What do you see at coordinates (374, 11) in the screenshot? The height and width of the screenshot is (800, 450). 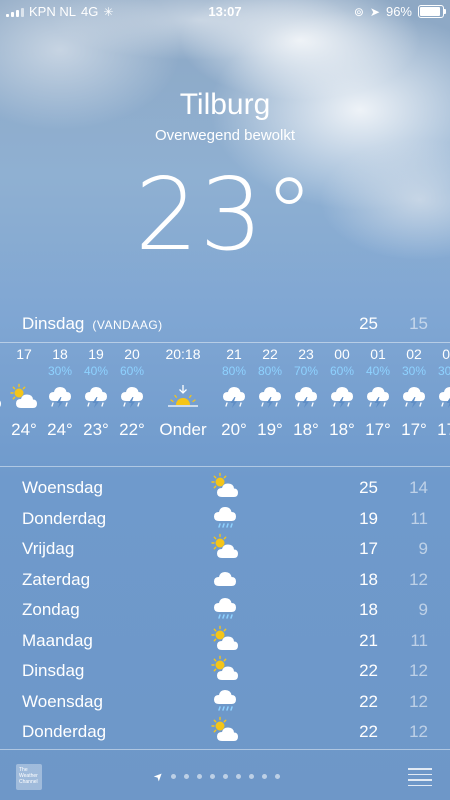 I see `location-services-icon: ➤` at bounding box center [374, 11].